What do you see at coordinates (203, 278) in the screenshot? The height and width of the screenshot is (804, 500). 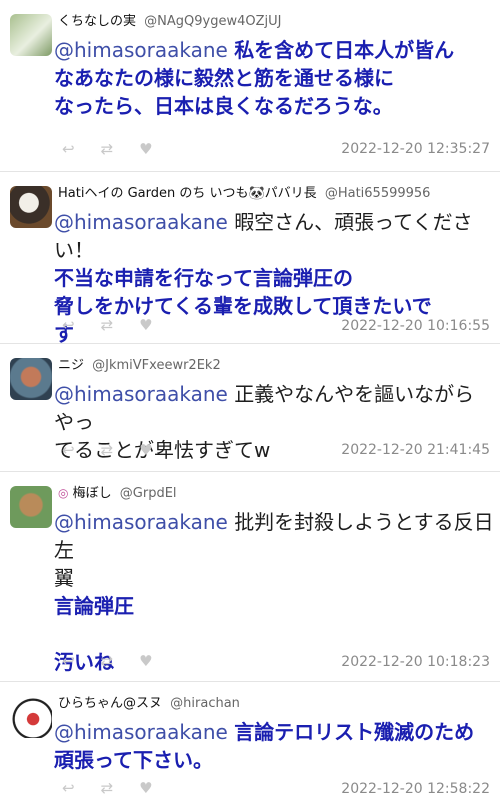 I see `tweet-text-line: 不当な申請を行なって言論弾圧の` at bounding box center [203, 278].